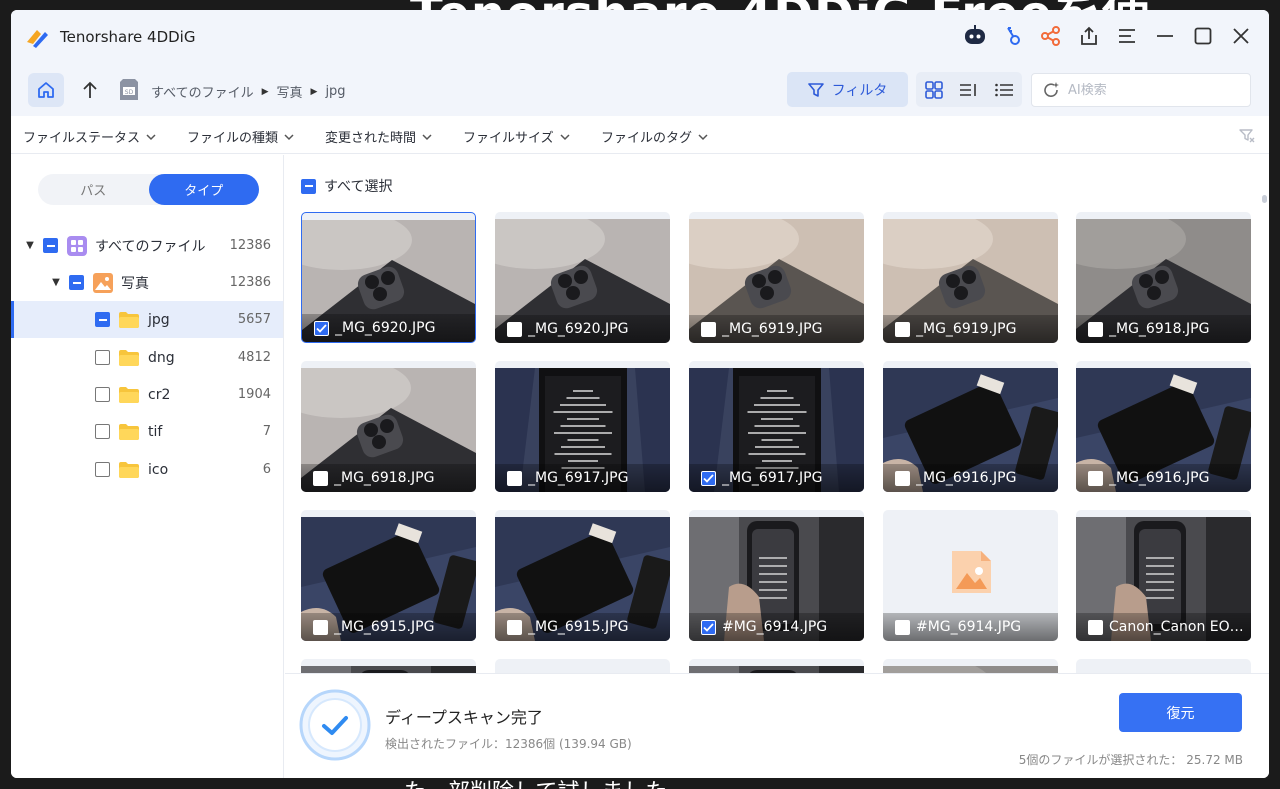  Describe the element at coordinates (1264, 199) in the screenshot. I see `scrollbar-thumb` at that location.